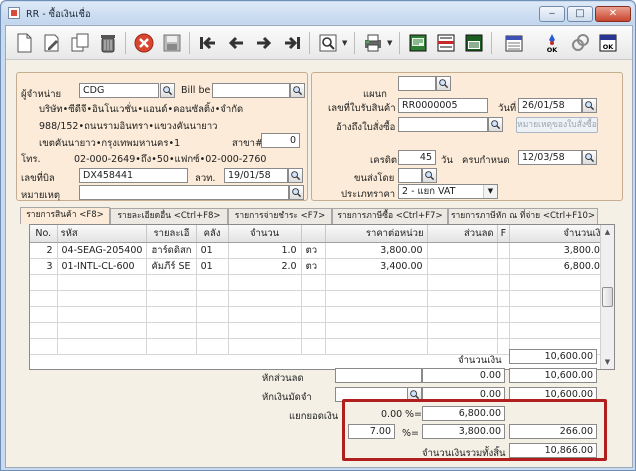 This screenshot has height=471, width=636. Describe the element at coordinates (236, 43) in the screenshot. I see `previous-record-icon` at that location.